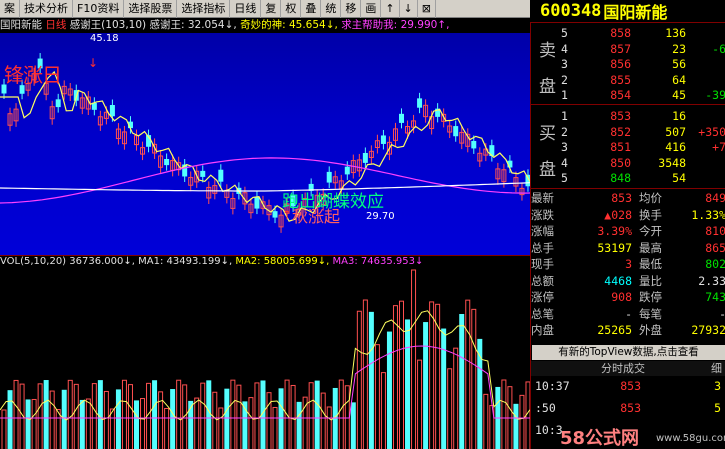 This screenshot has width=725, height=449. I want to click on stat-row: 现手 3 最低 802, so click(628, 264).